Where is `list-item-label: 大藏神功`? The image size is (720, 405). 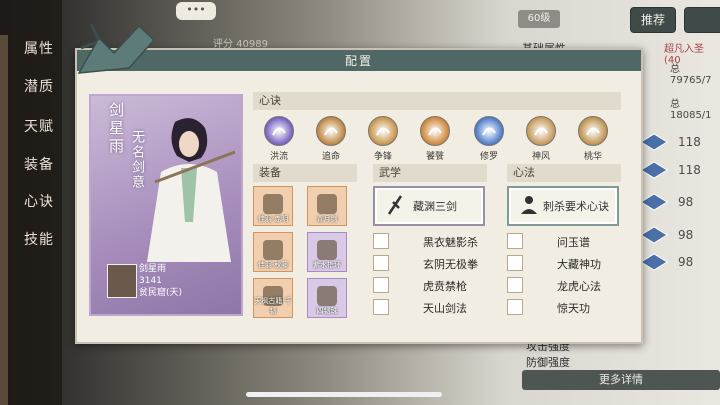 list-item-label: 大藏神功 is located at coordinates (579, 264).